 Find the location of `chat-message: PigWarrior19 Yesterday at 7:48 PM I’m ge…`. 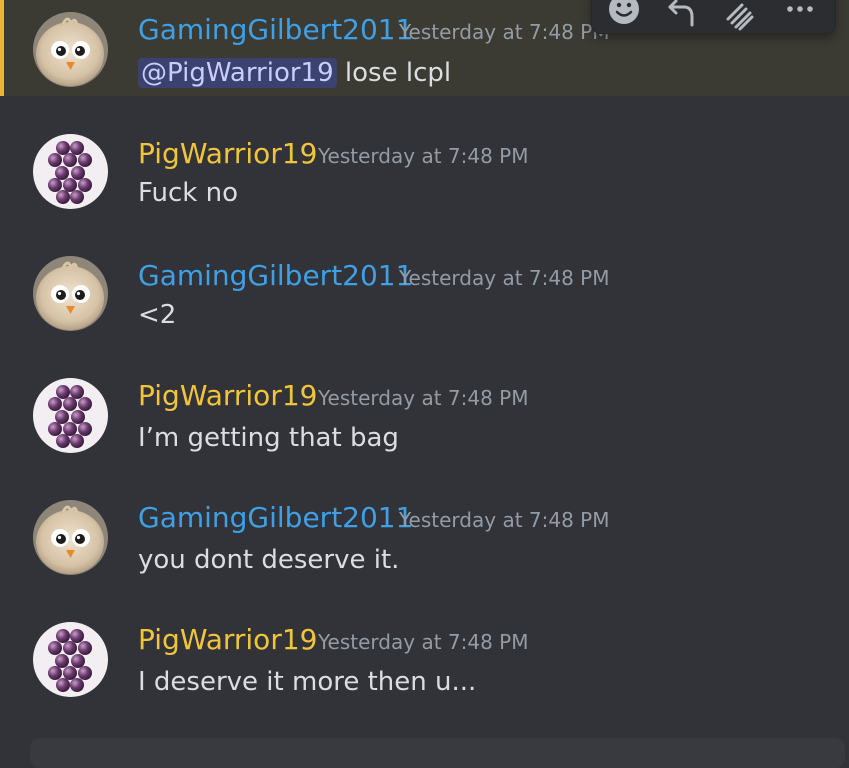

chat-message: PigWarrior19 Yesterday at 7:48 PM I’m ge… is located at coordinates (424, 412).